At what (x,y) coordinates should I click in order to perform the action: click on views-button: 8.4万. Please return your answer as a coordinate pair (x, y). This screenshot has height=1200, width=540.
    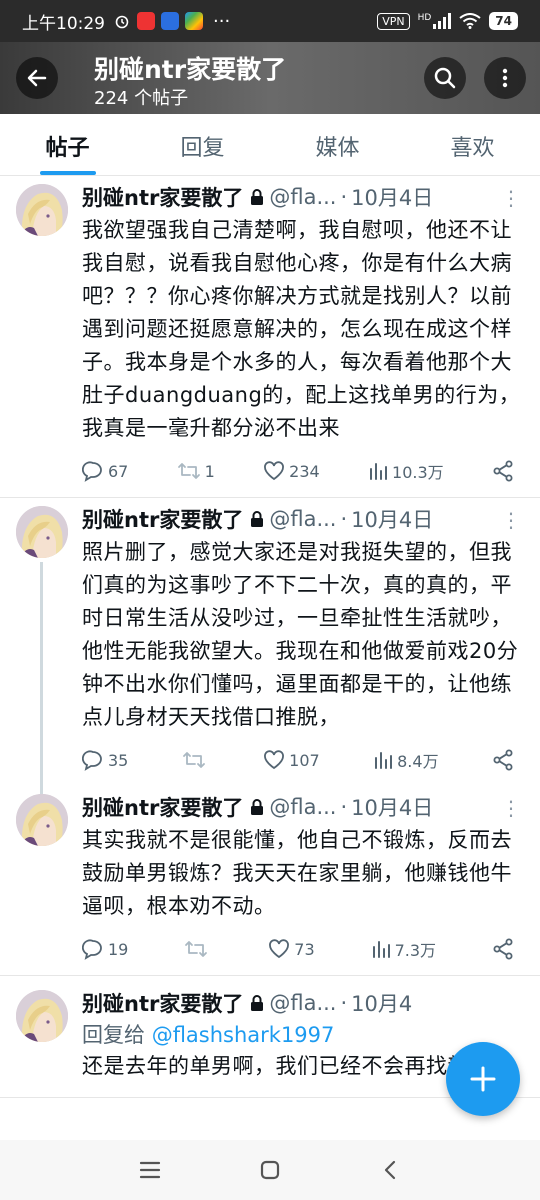
    Looking at the image, I should click on (406, 760).